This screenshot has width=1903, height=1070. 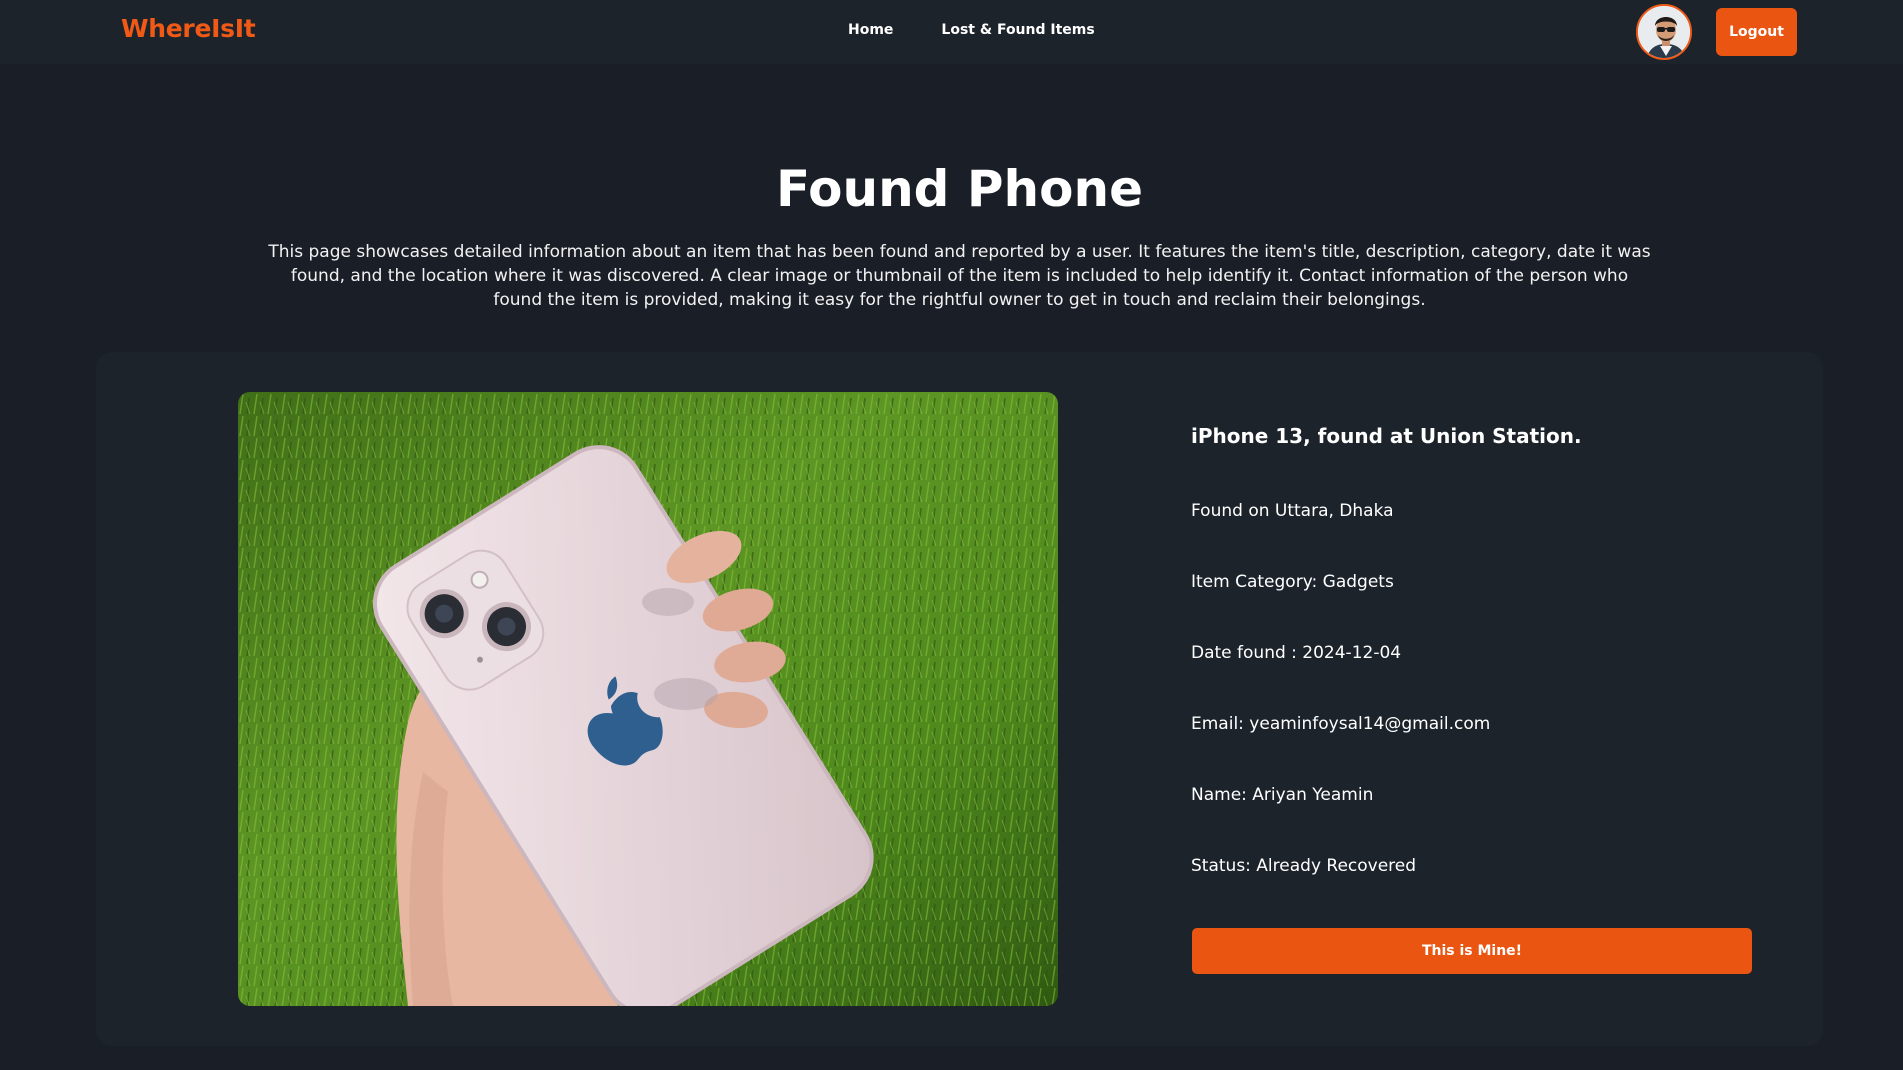 I want to click on user-avatar, so click(x=1664, y=32).